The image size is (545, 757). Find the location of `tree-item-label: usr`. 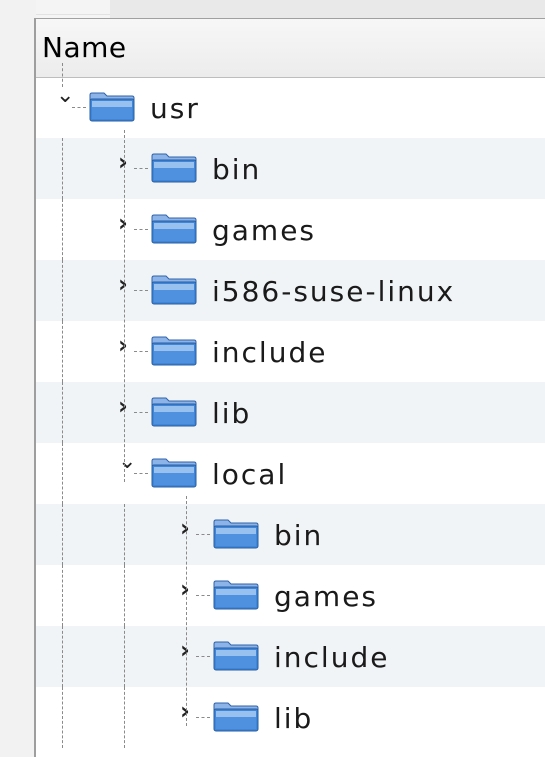

tree-item-label: usr is located at coordinates (175, 108).